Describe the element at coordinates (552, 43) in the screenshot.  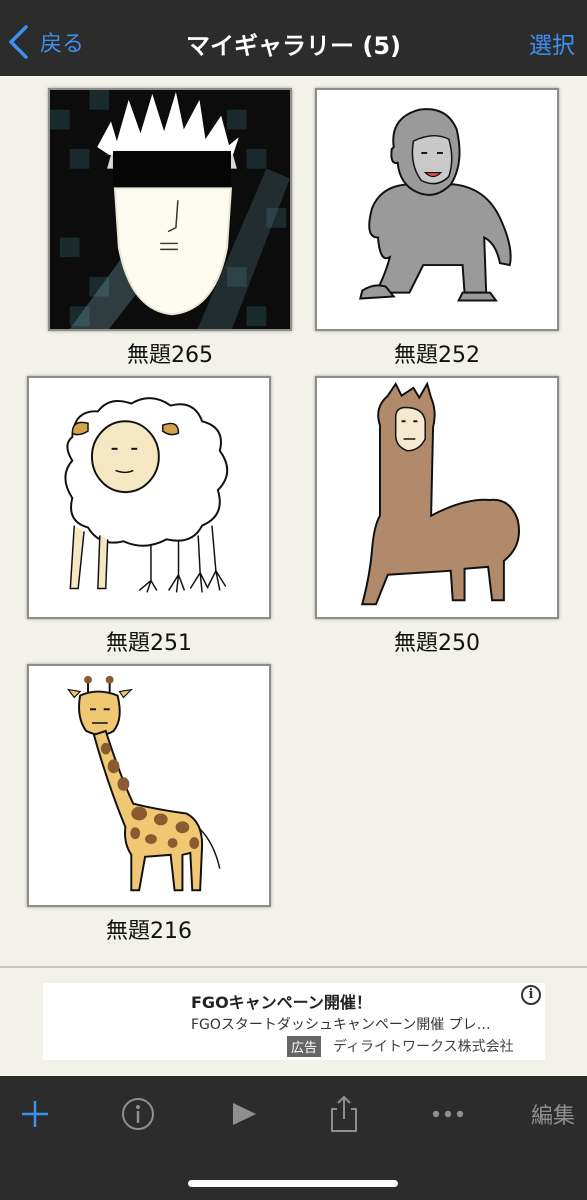
I see `select-button: 選択` at that location.